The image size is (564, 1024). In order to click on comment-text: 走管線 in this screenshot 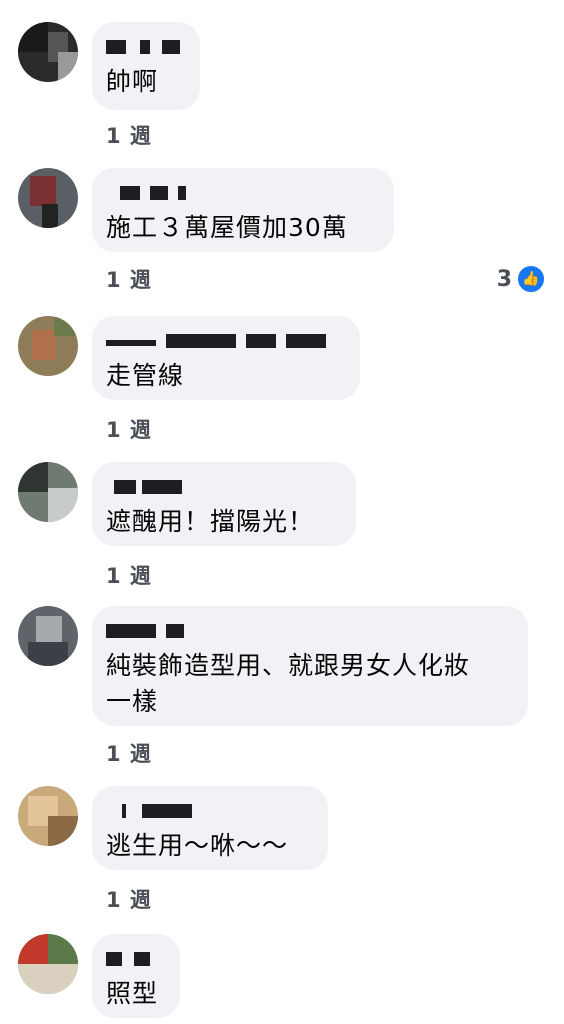, I will do `click(145, 375)`.